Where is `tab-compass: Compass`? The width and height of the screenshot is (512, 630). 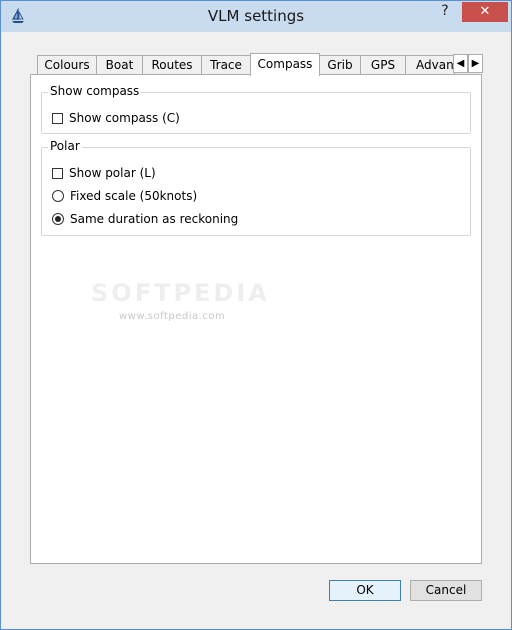 tab-compass: Compass is located at coordinates (285, 64).